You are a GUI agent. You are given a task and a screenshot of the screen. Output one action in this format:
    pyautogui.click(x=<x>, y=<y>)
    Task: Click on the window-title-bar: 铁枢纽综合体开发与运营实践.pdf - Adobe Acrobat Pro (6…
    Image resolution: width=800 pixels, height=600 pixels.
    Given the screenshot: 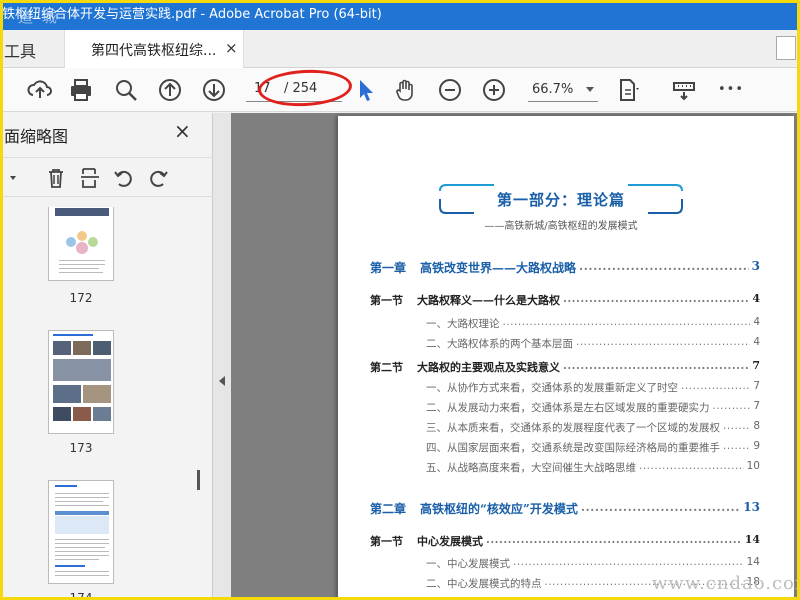 What is the action you would take?
    pyautogui.click(x=400, y=15)
    